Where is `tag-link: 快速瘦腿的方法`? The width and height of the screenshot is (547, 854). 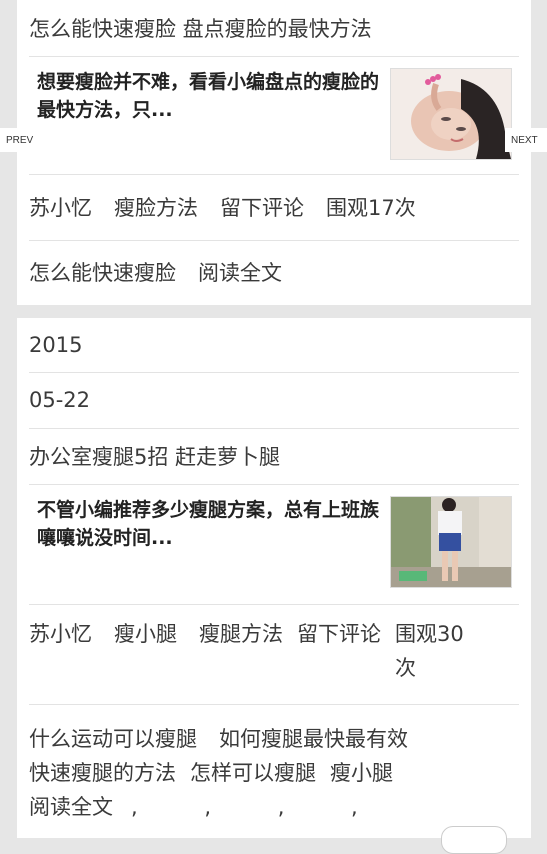
tag-link: 快速瘦腿的方法 is located at coordinates (102, 773).